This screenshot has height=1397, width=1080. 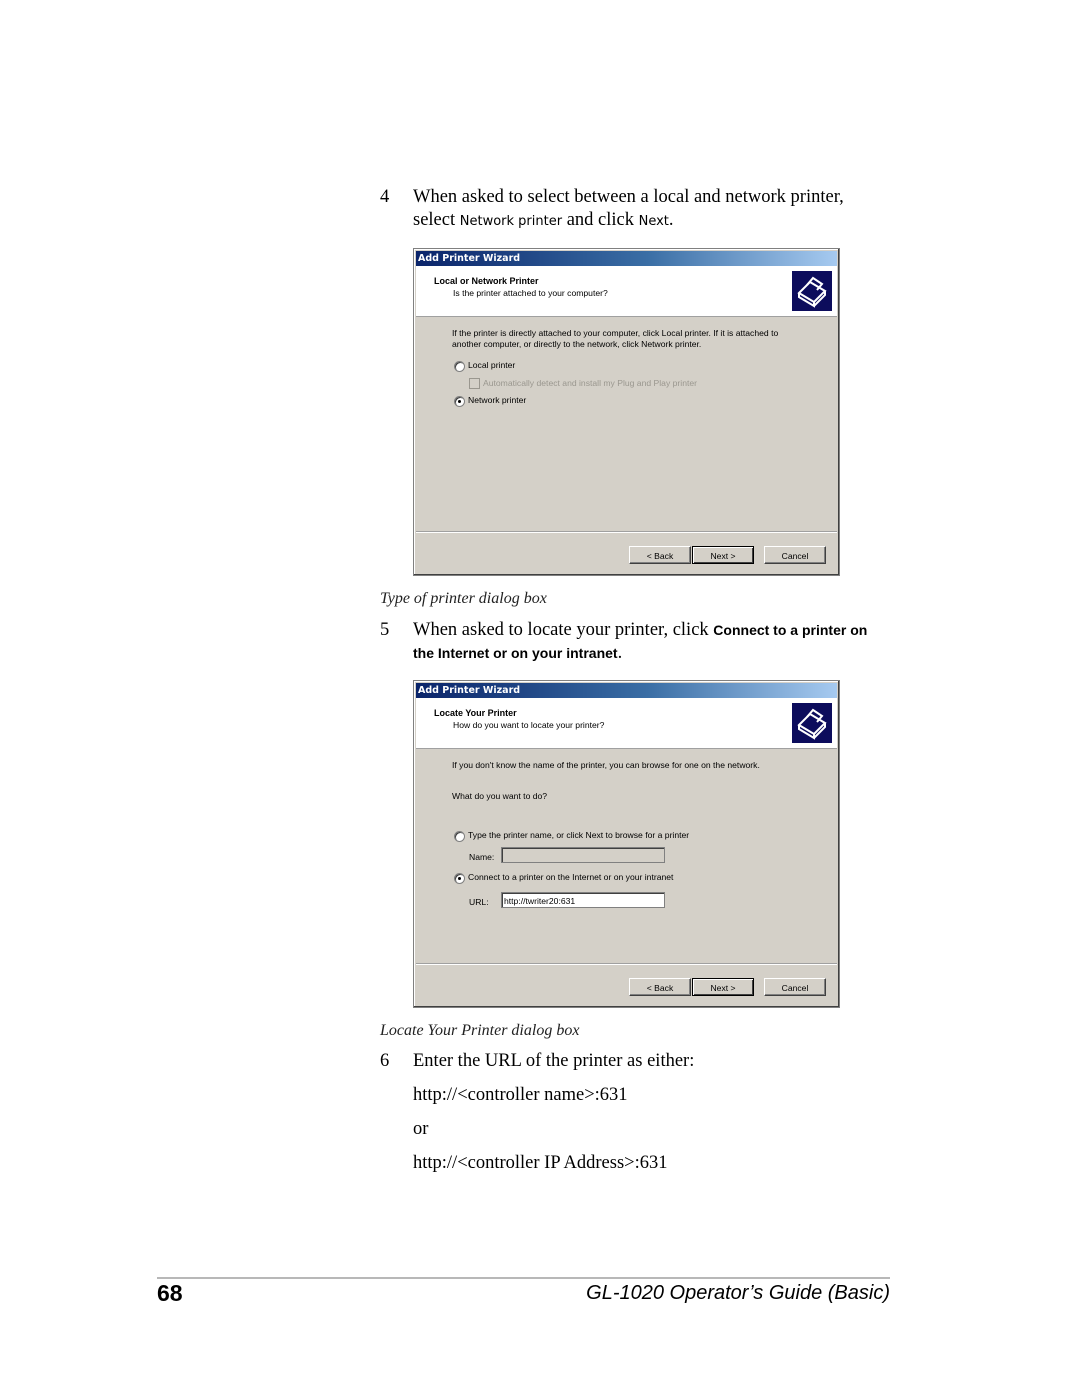 I want to click on plug-and-play-checkbox, so click(x=474, y=383).